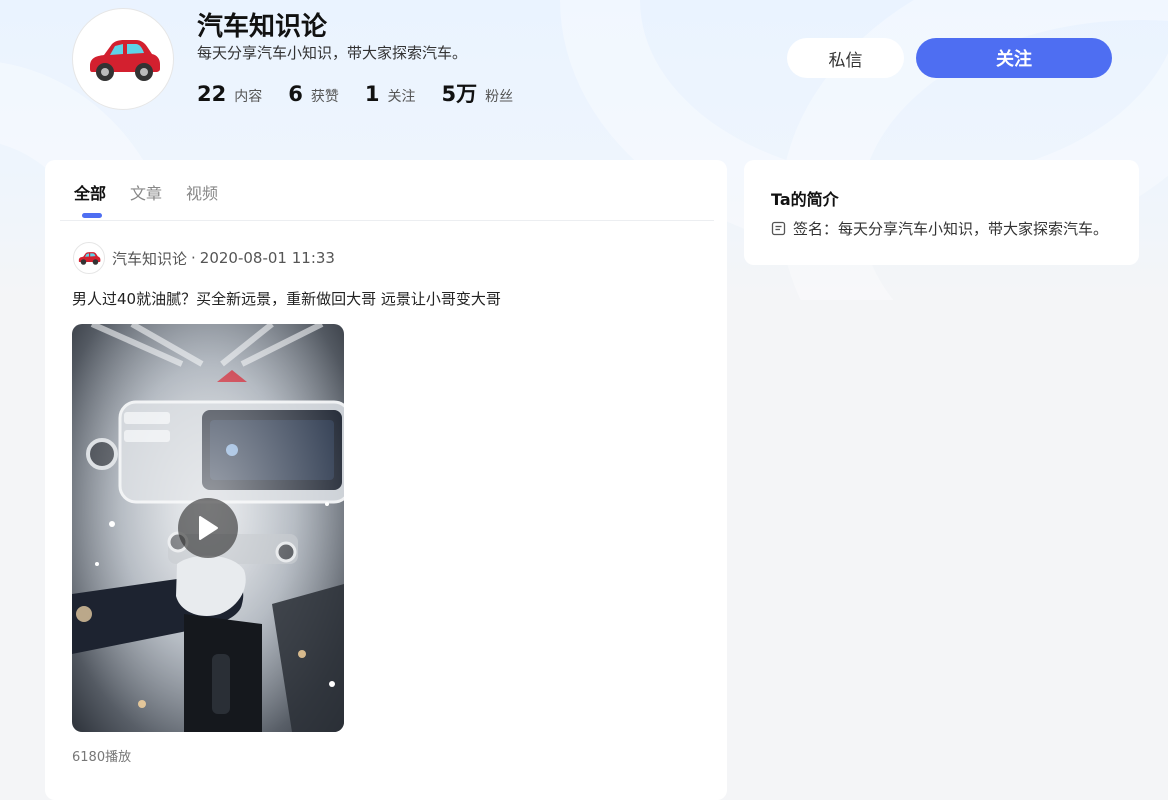  I want to click on stat-label: 粉丝, so click(499, 97).